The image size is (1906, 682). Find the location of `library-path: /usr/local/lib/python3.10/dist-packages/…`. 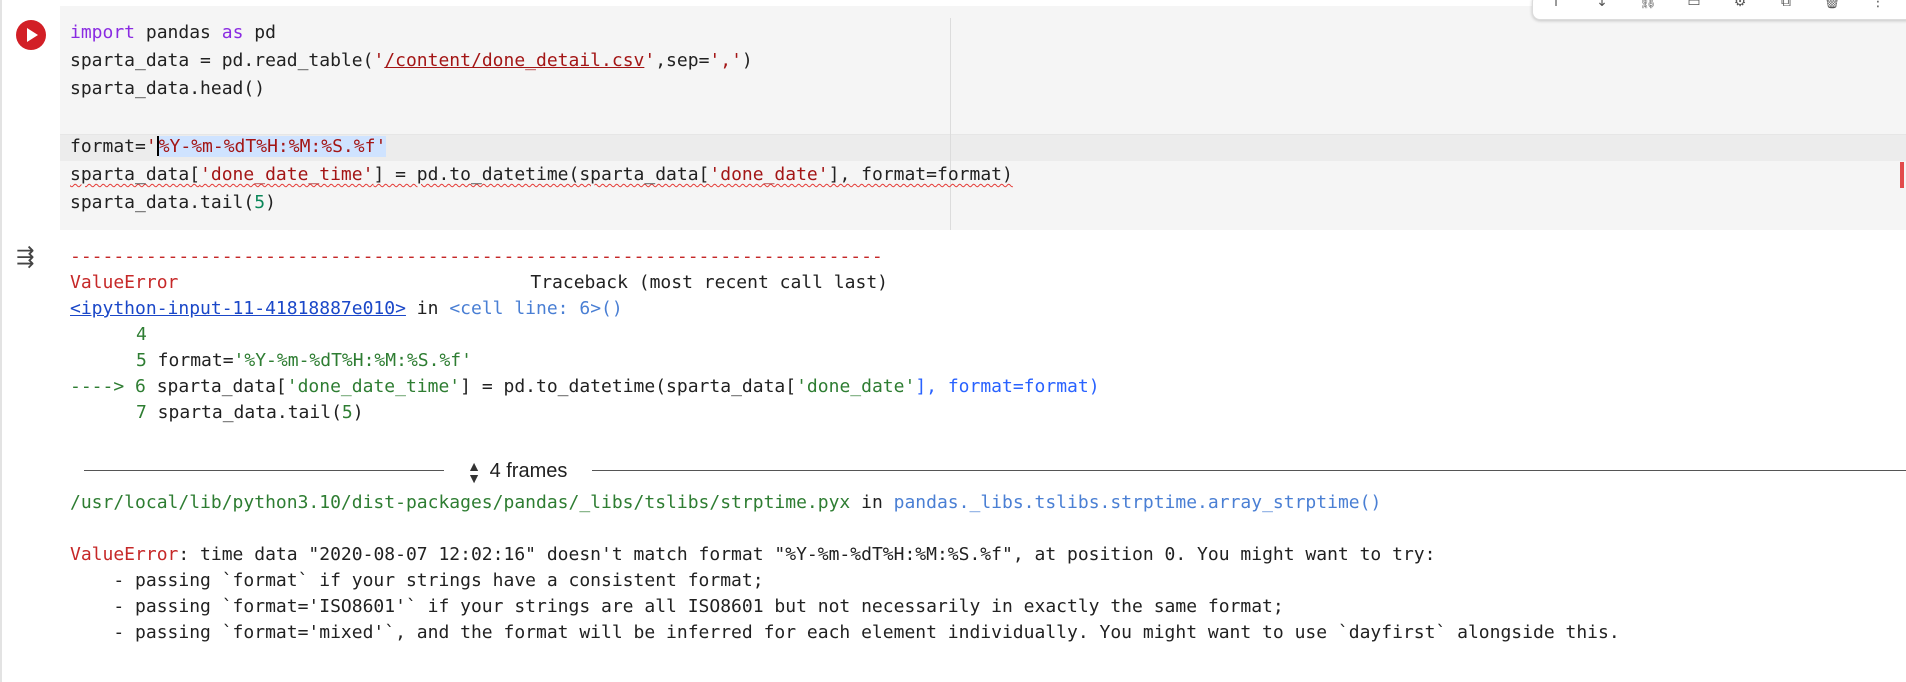

library-path: /usr/local/lib/python3.10/dist-packages/… is located at coordinates (460, 502).